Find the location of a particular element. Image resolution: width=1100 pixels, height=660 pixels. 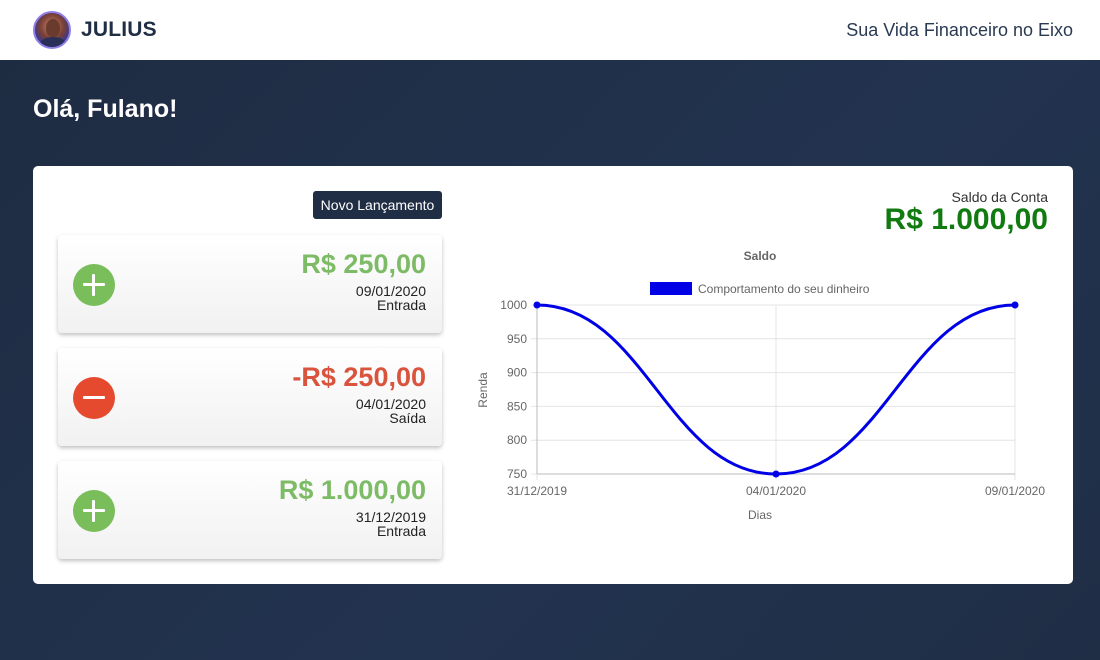

brand: JULIUS is located at coordinates (95, 30).